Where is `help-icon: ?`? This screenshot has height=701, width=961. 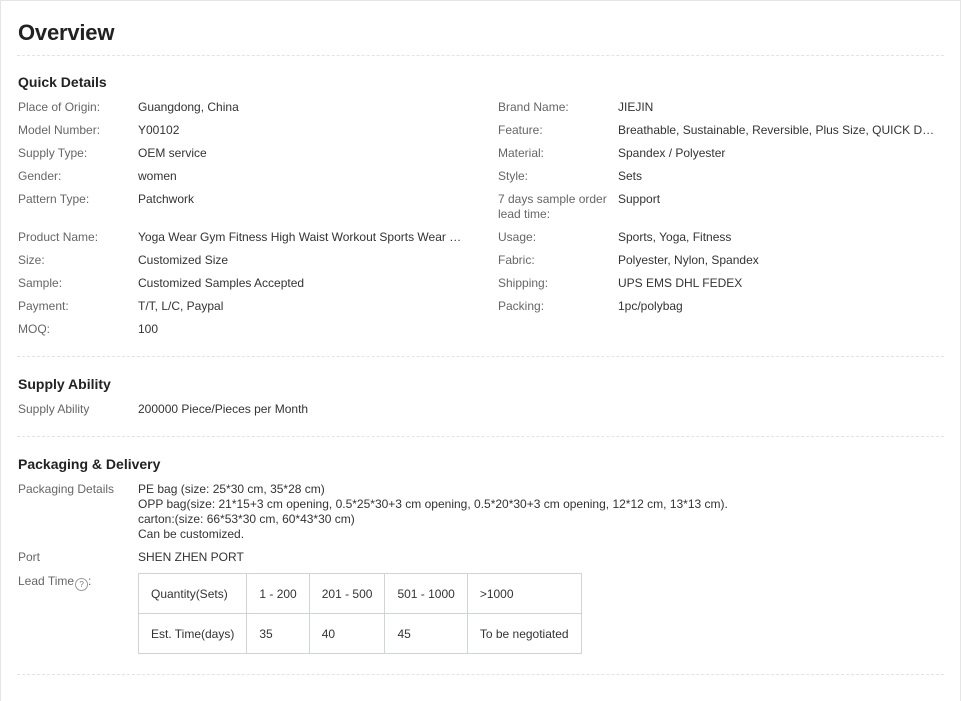 help-icon: ? is located at coordinates (82, 584).